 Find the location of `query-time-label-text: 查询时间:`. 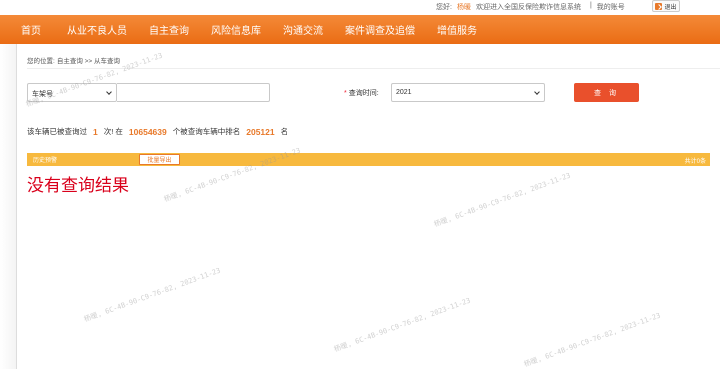

query-time-label-text: 查询时间: is located at coordinates (363, 93).